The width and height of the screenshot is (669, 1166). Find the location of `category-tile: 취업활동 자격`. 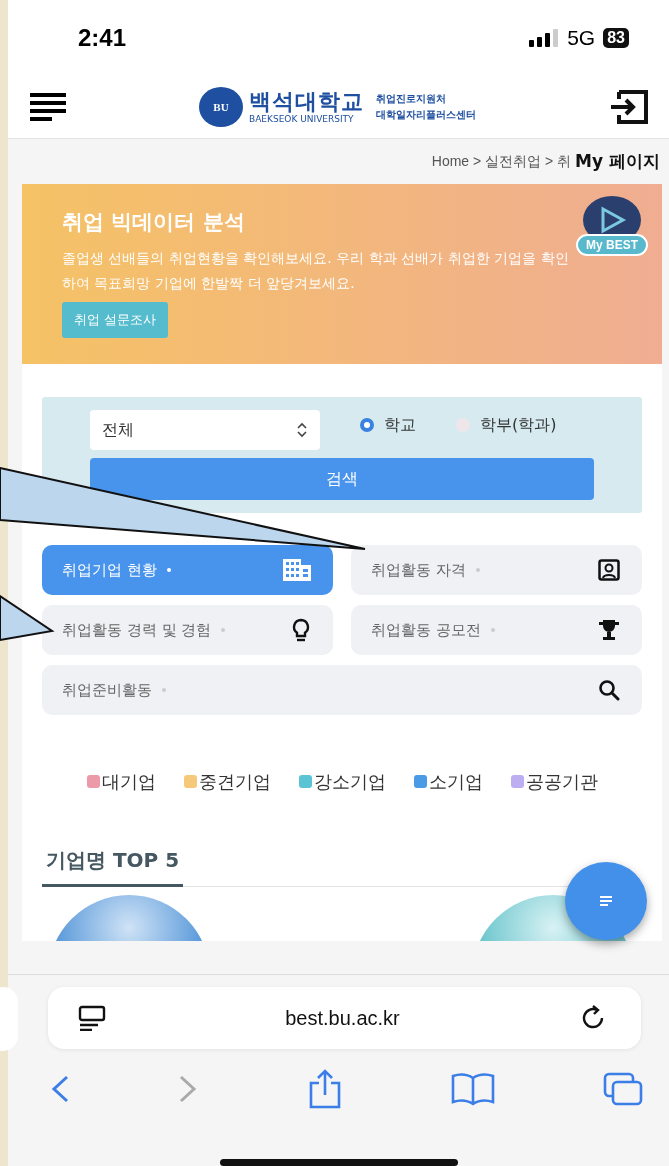

category-tile: 취업활동 자격 is located at coordinates (496, 570).